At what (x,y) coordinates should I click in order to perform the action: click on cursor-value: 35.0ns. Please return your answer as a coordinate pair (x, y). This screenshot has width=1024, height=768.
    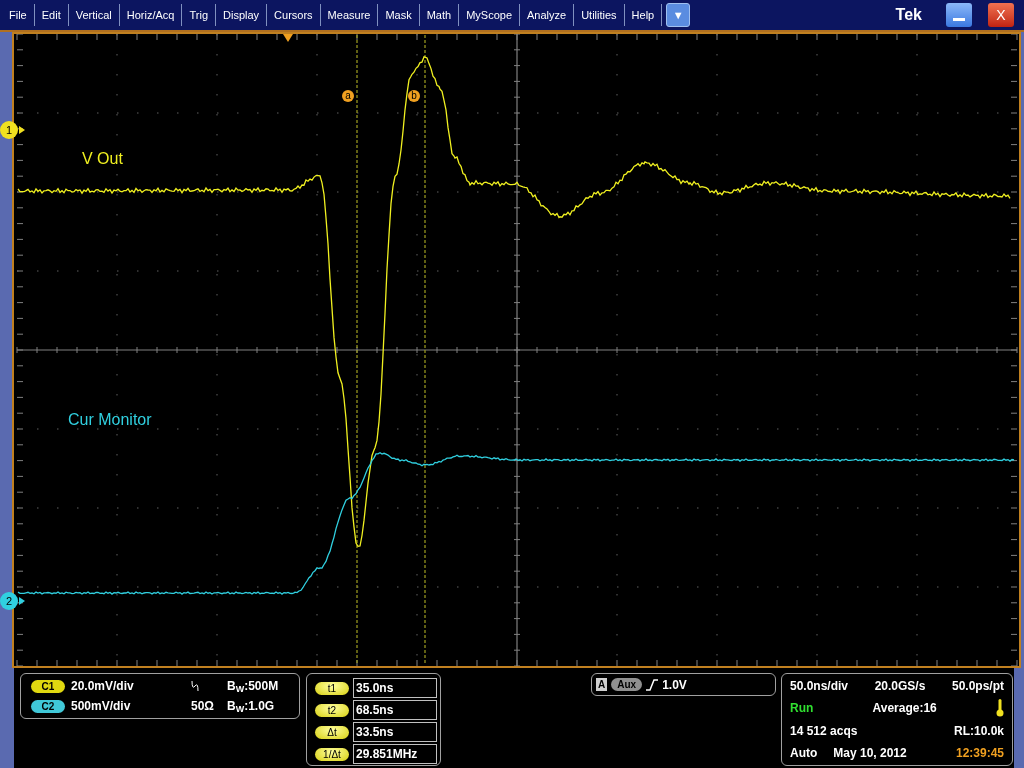
    Looking at the image, I should click on (395, 688).